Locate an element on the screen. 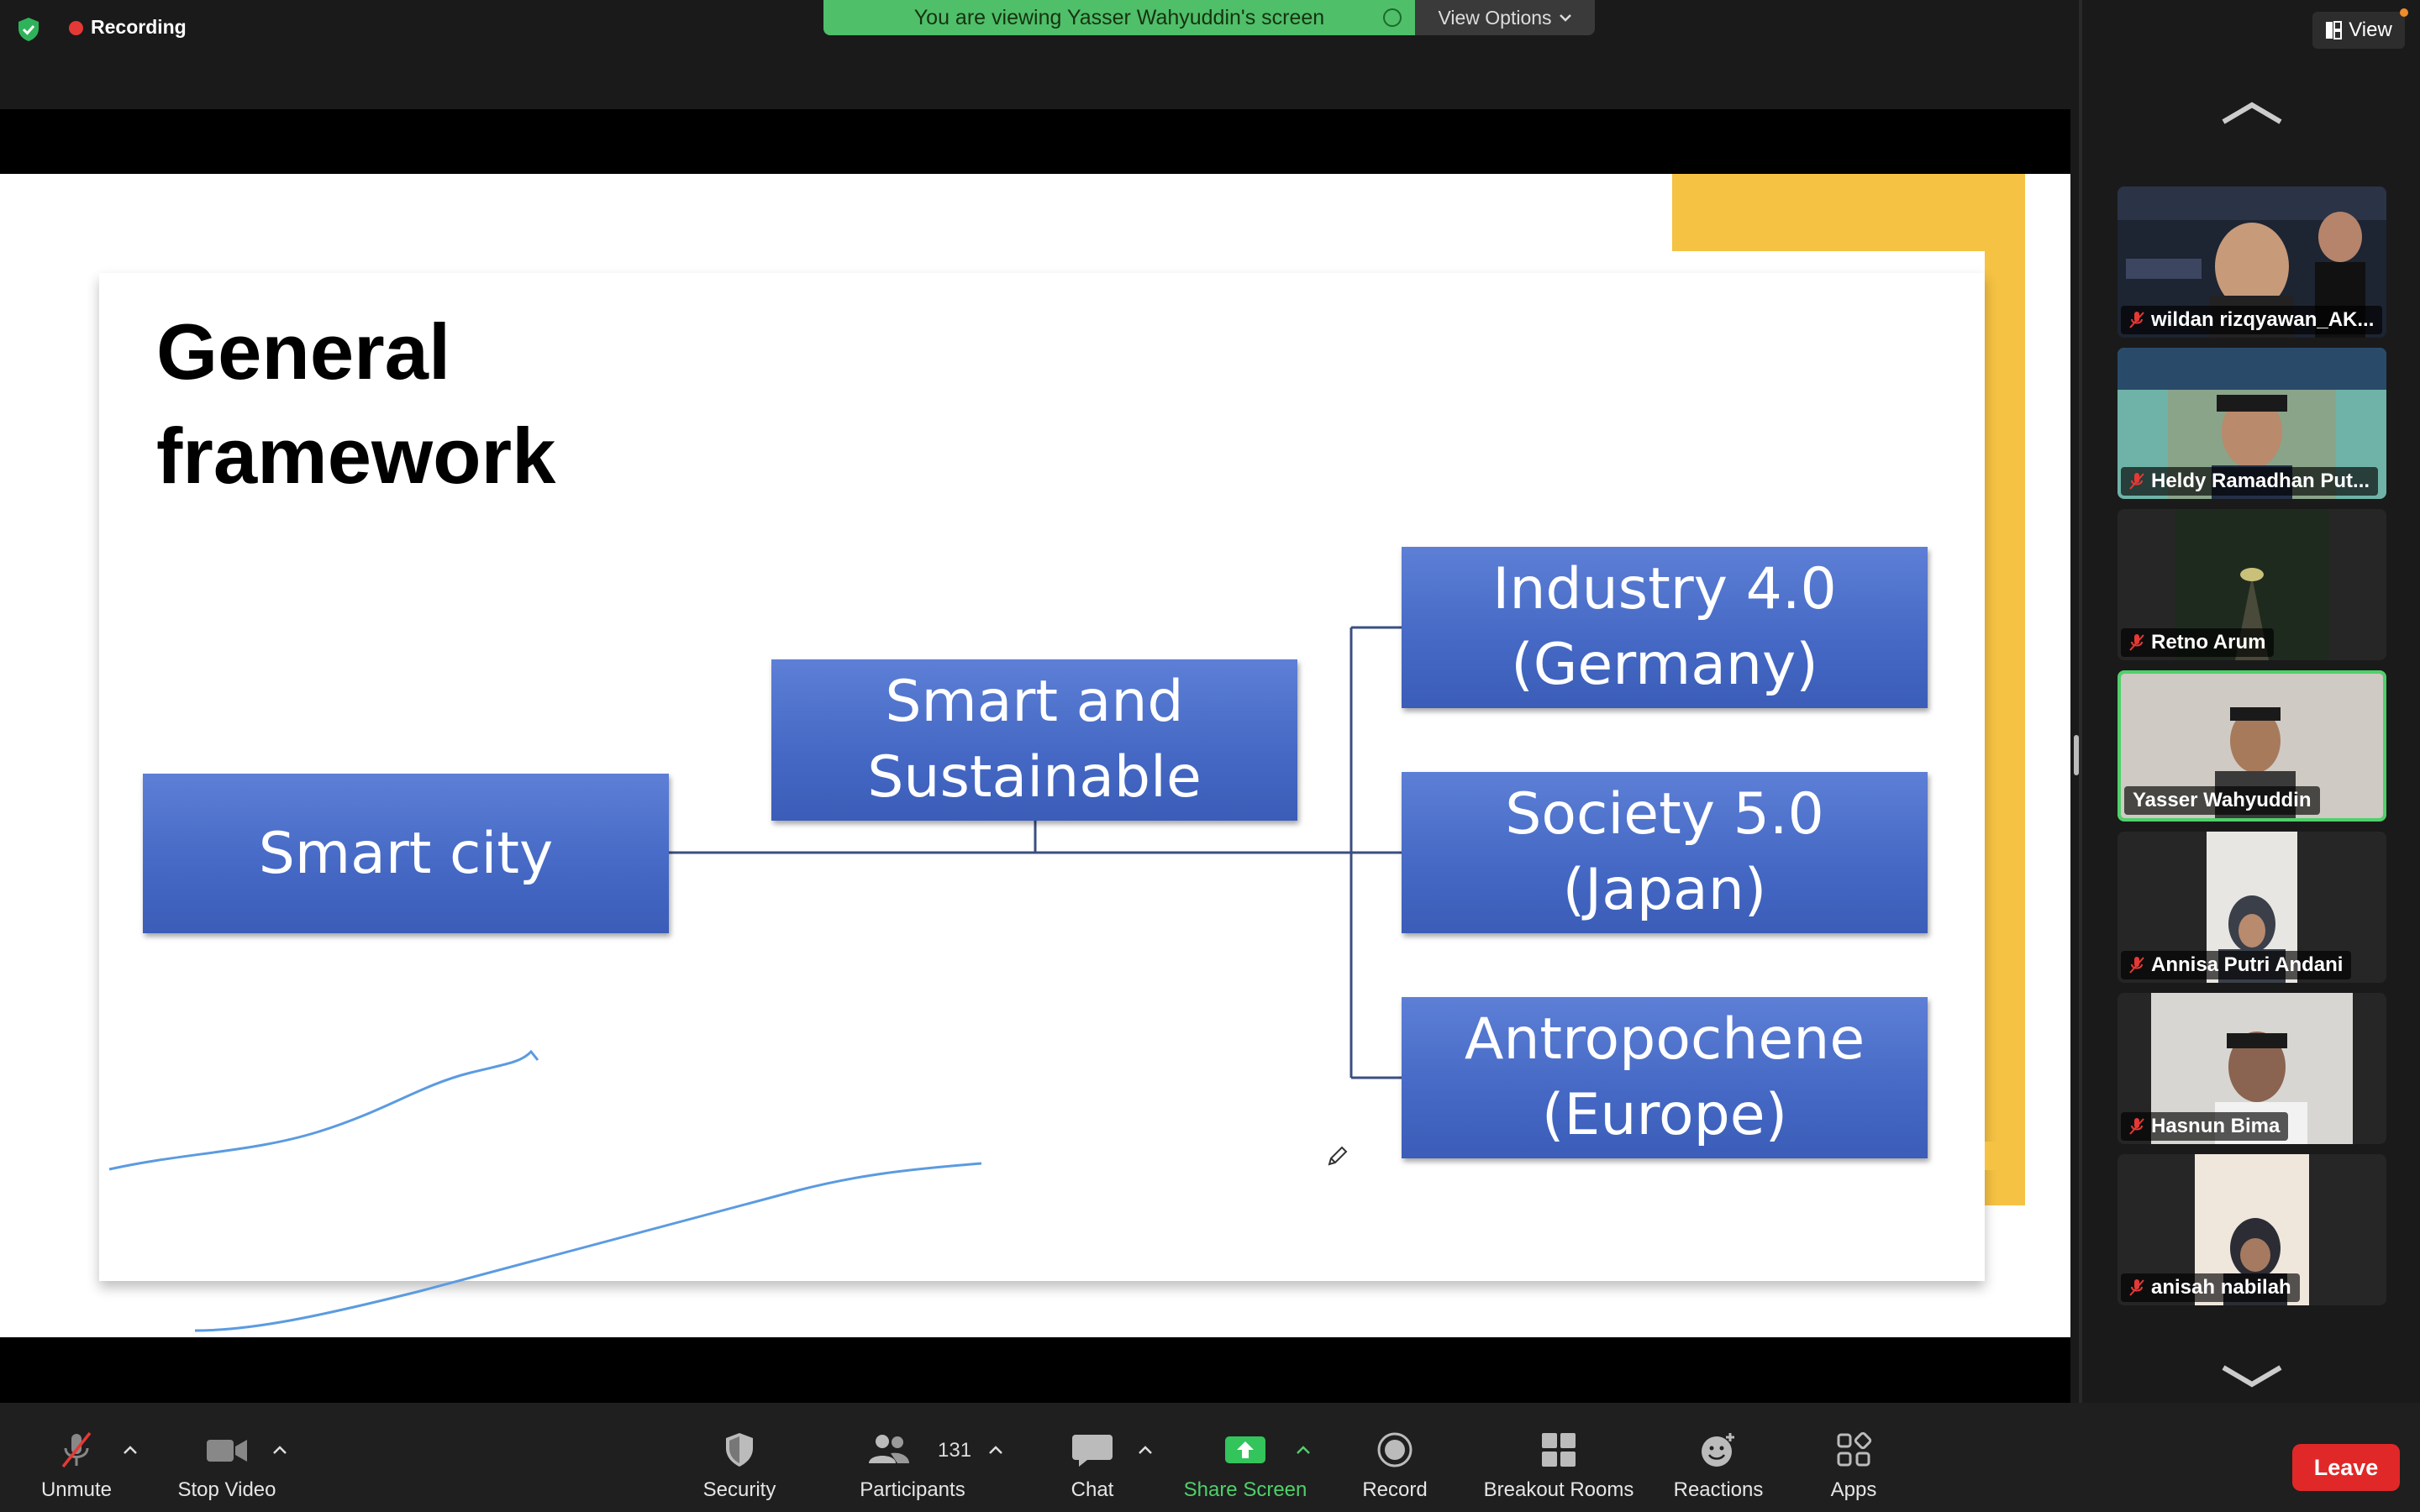 Image resolution: width=2420 pixels, height=1512 pixels. video-tile-active-speaker: Yasser Wahyuddin is located at coordinates (2252, 746).